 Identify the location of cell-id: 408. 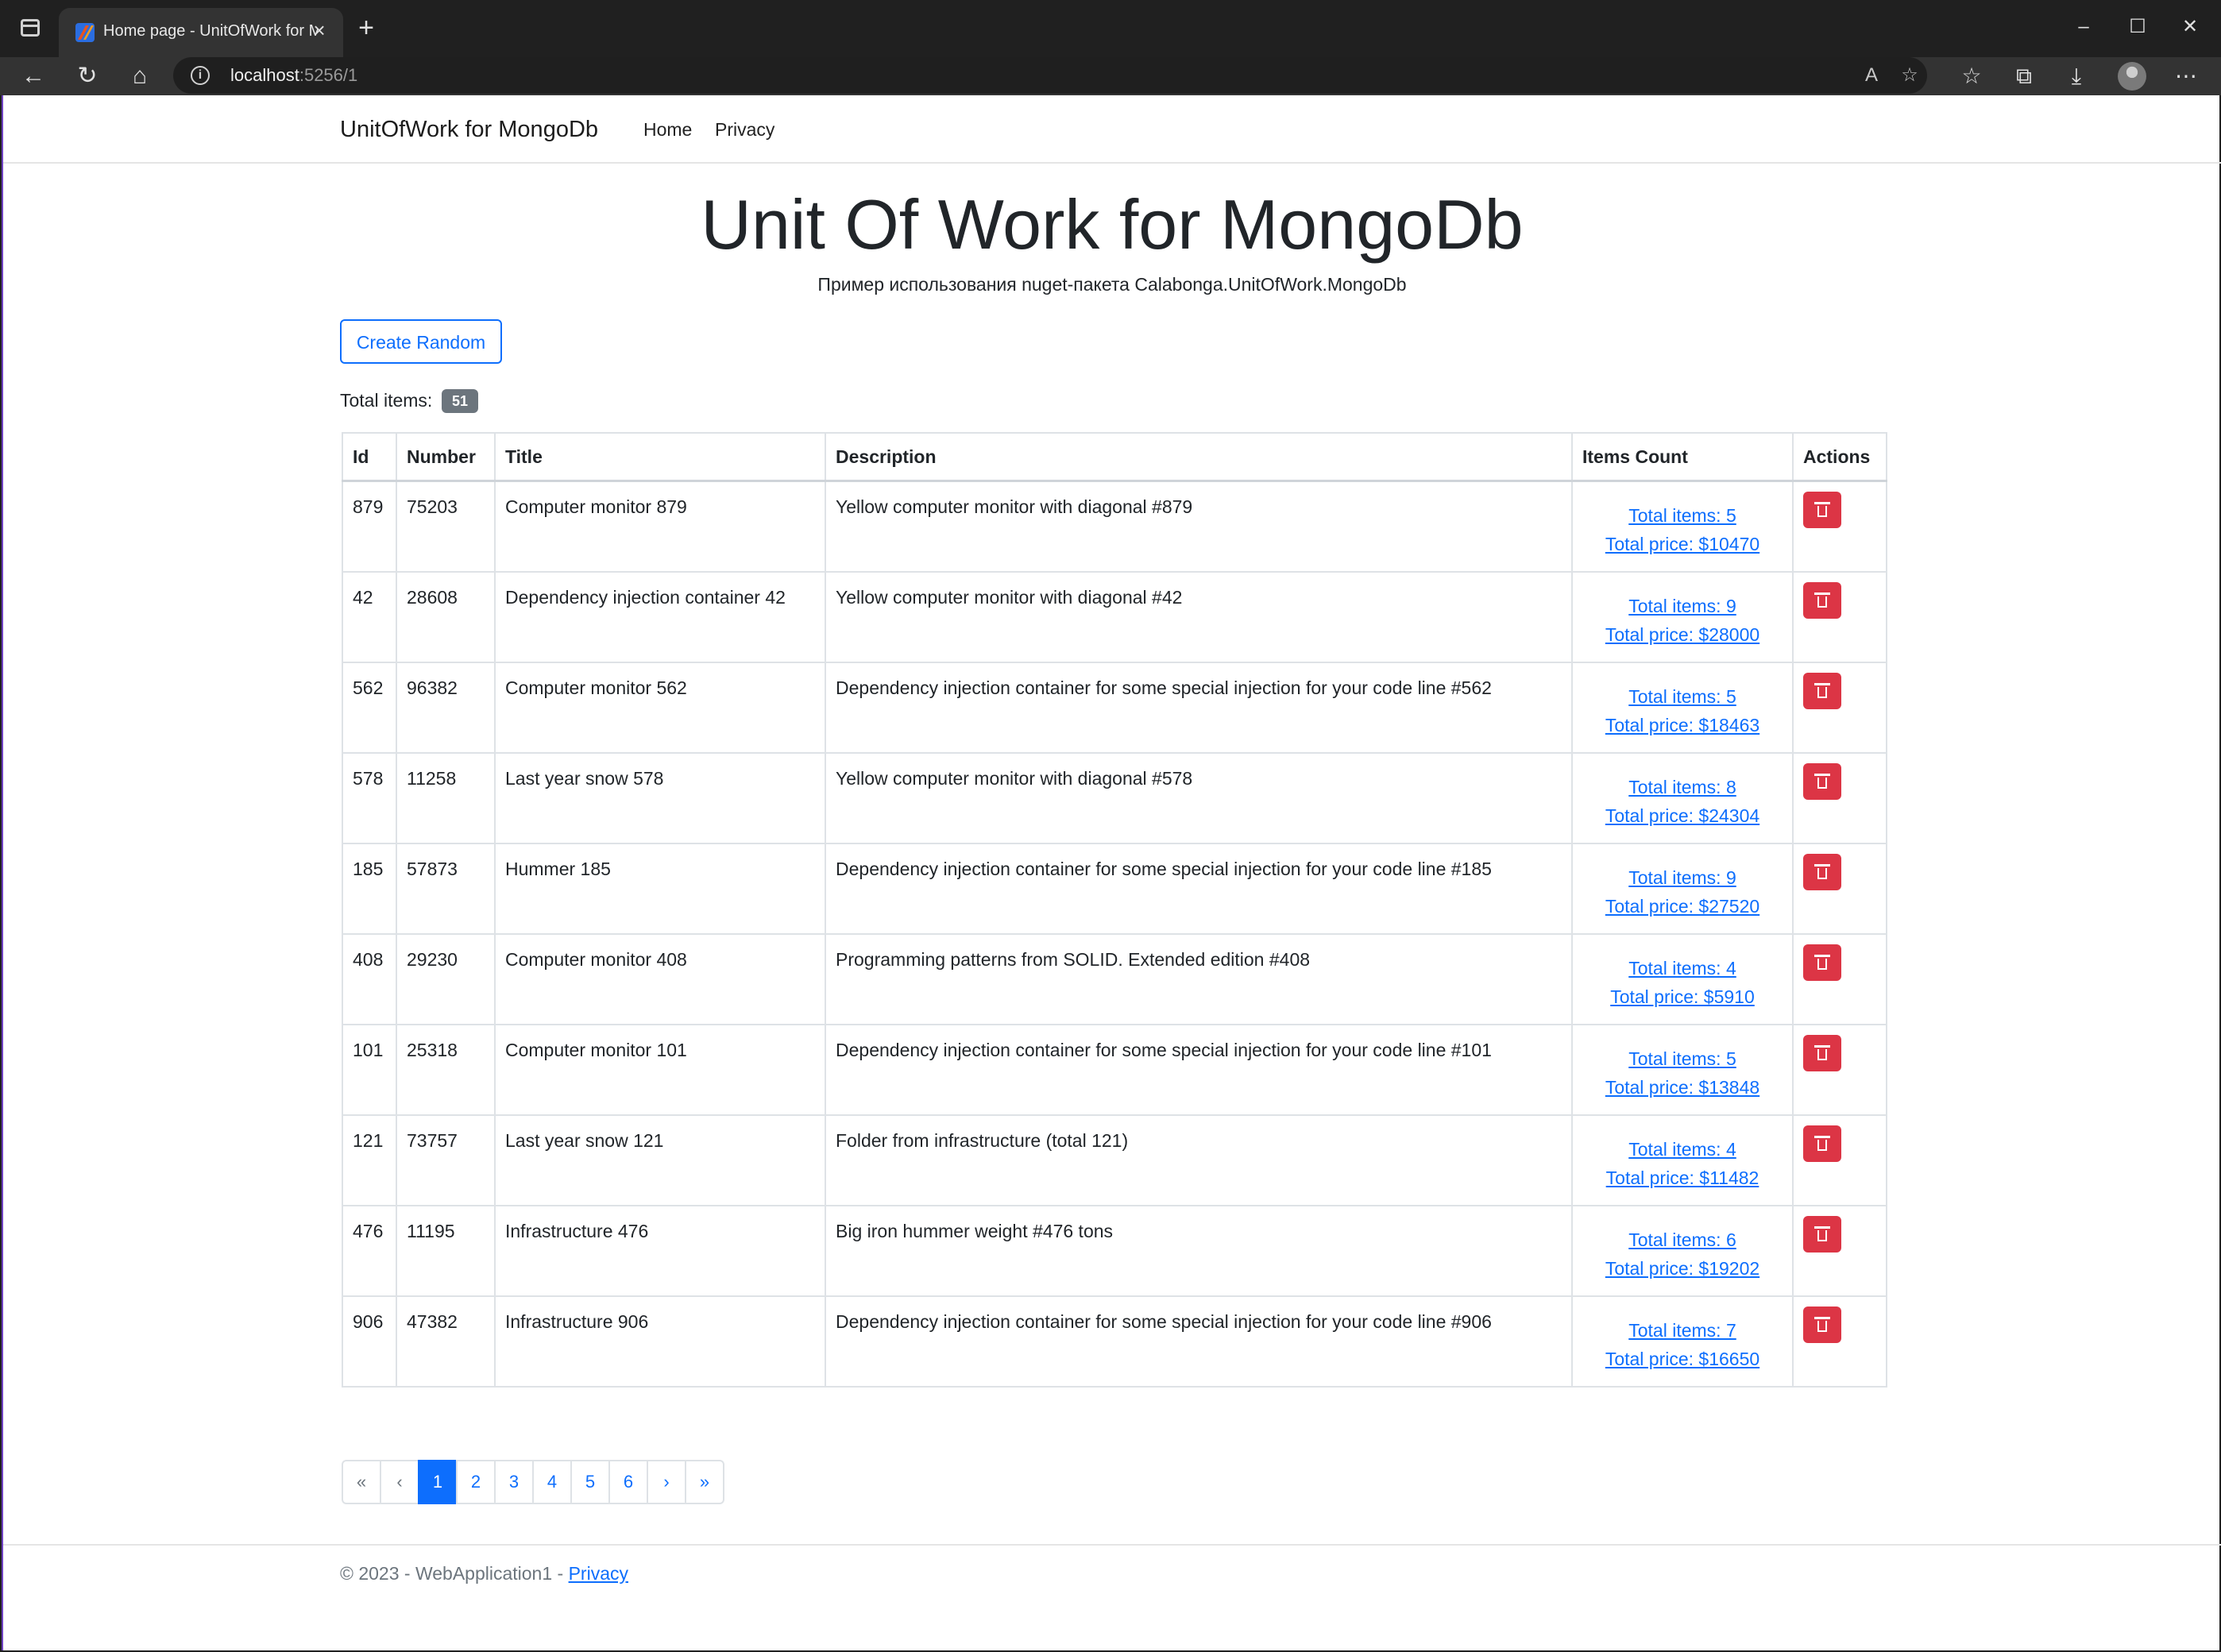
(370, 978).